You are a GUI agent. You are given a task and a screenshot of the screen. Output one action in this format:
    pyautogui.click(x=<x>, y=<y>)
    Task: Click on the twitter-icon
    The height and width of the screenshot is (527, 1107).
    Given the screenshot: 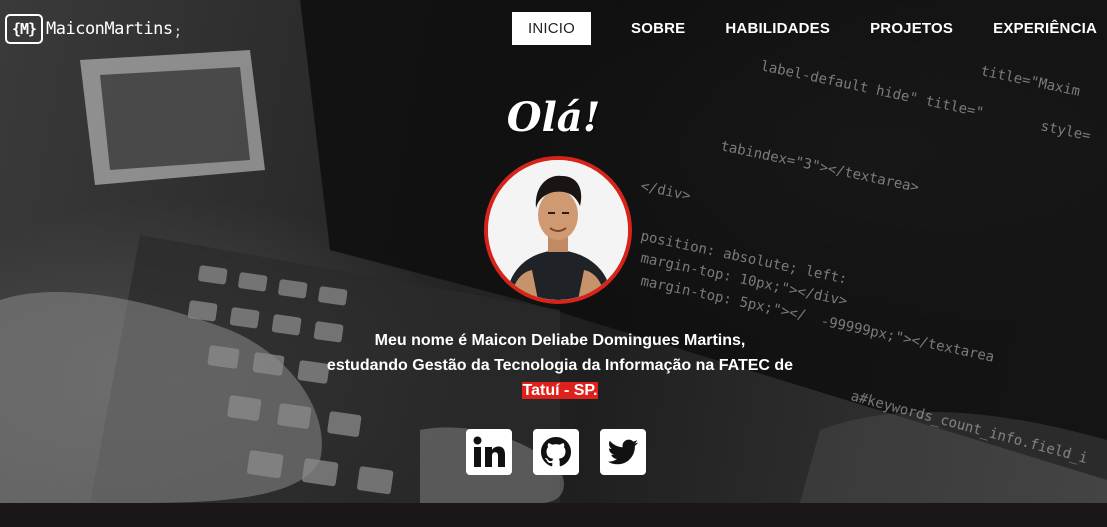 What is the action you would take?
    pyautogui.click(x=622, y=452)
    